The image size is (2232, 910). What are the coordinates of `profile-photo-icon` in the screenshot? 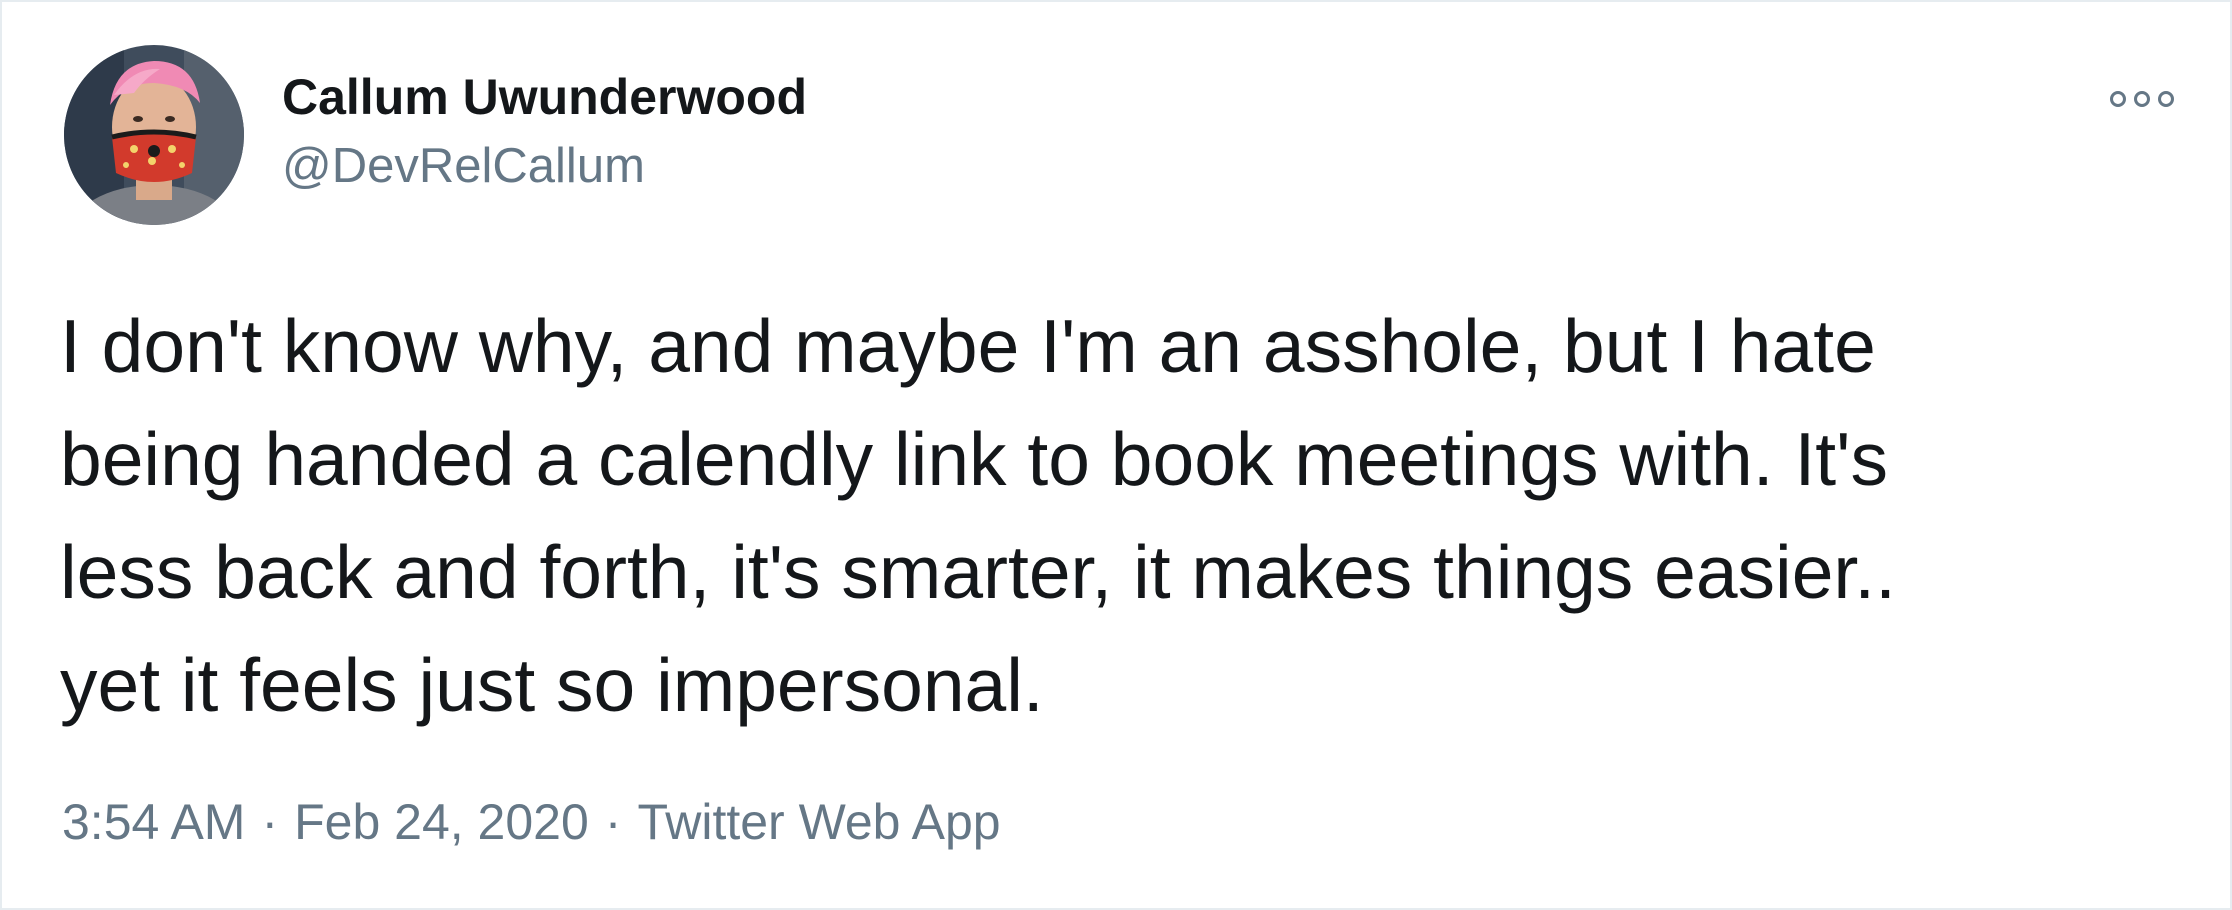 It's located at (154, 135).